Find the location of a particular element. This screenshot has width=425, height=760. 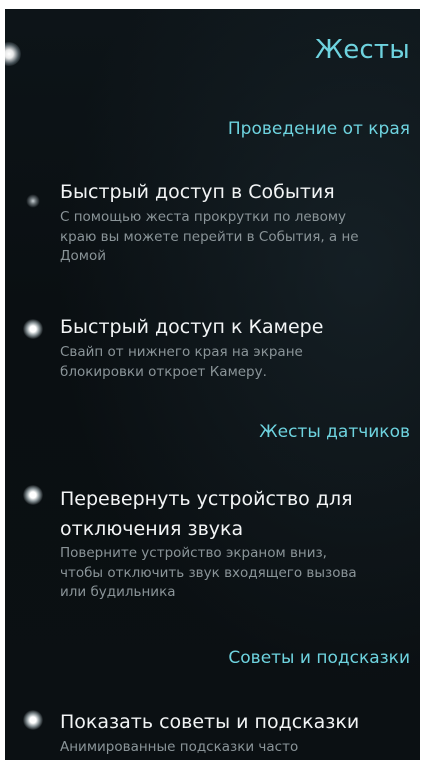

page-title: Жесты is located at coordinates (362, 50).